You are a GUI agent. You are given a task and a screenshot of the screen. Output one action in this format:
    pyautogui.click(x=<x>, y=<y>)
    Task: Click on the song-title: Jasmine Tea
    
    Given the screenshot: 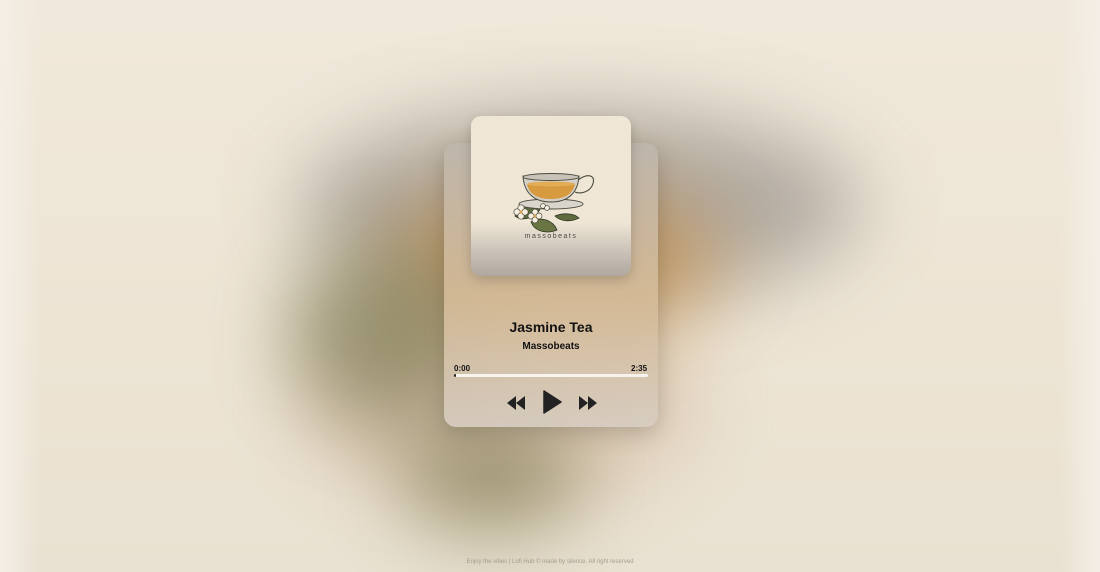 What is the action you would take?
    pyautogui.click(x=551, y=327)
    